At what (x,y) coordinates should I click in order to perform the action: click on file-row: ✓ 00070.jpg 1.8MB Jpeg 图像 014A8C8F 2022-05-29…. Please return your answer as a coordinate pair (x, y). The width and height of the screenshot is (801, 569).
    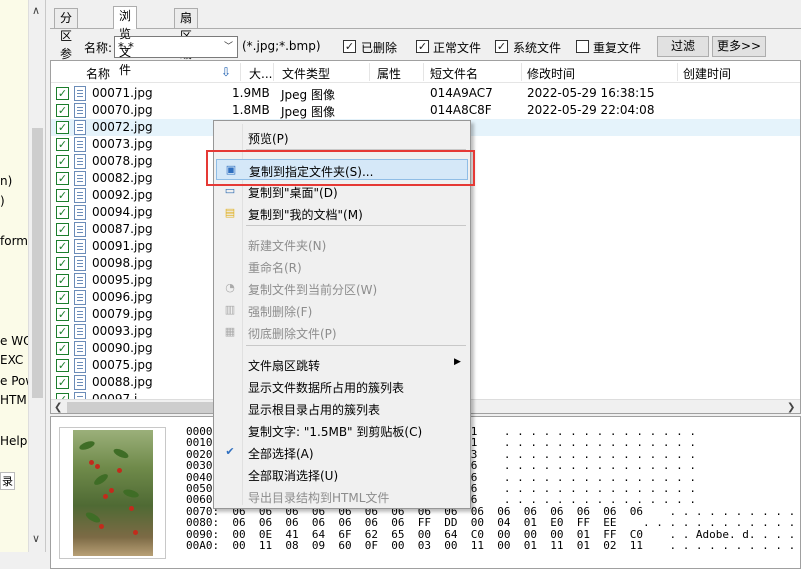
    Looking at the image, I should click on (425, 110).